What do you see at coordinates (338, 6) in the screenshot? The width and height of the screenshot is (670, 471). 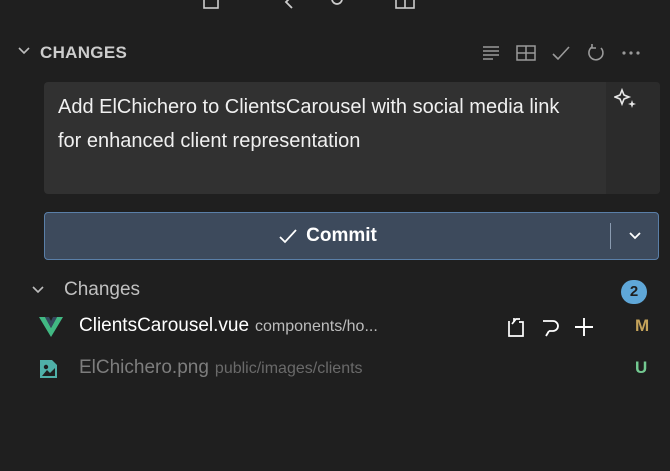 I see `search-icon` at bounding box center [338, 6].